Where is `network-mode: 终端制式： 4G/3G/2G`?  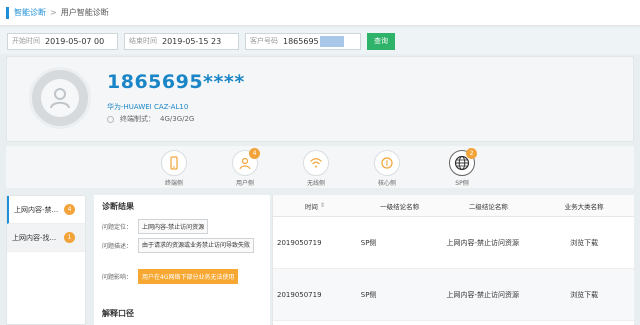 network-mode: 终端制式： 4G/3G/2G is located at coordinates (150, 119).